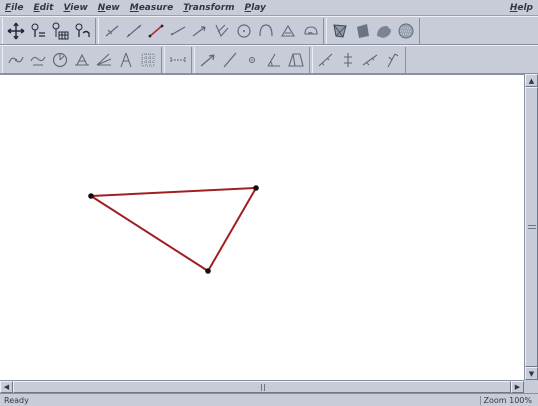  I want to click on scroll-right-button: ▶, so click(517, 387).